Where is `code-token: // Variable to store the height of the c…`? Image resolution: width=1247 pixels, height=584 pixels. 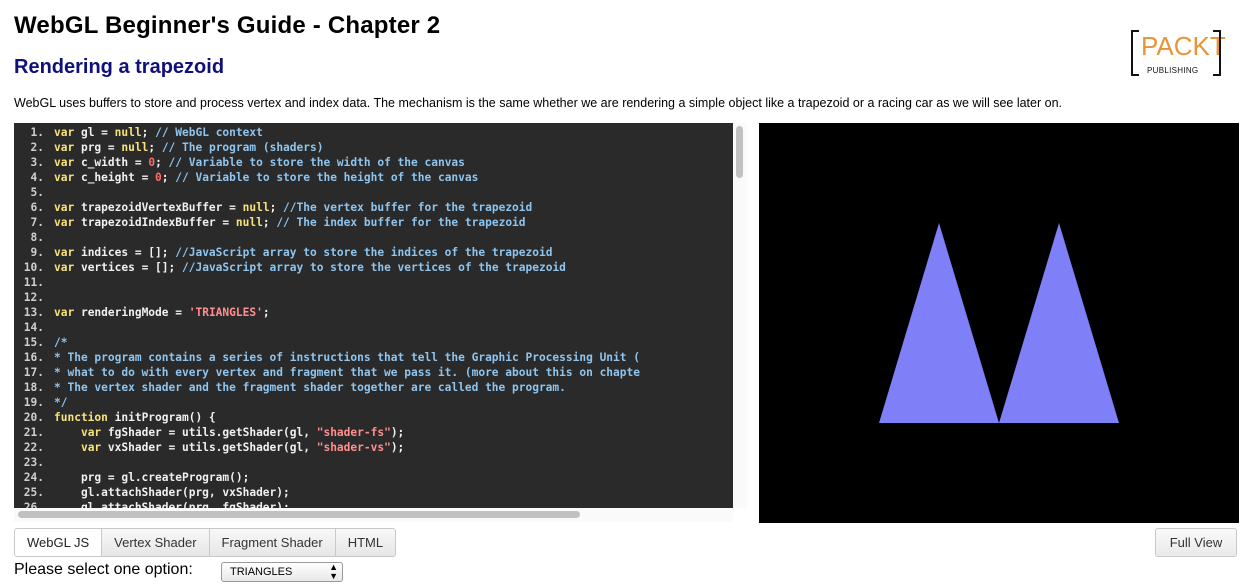 code-token: // Variable to store the height of the c… is located at coordinates (327, 177).